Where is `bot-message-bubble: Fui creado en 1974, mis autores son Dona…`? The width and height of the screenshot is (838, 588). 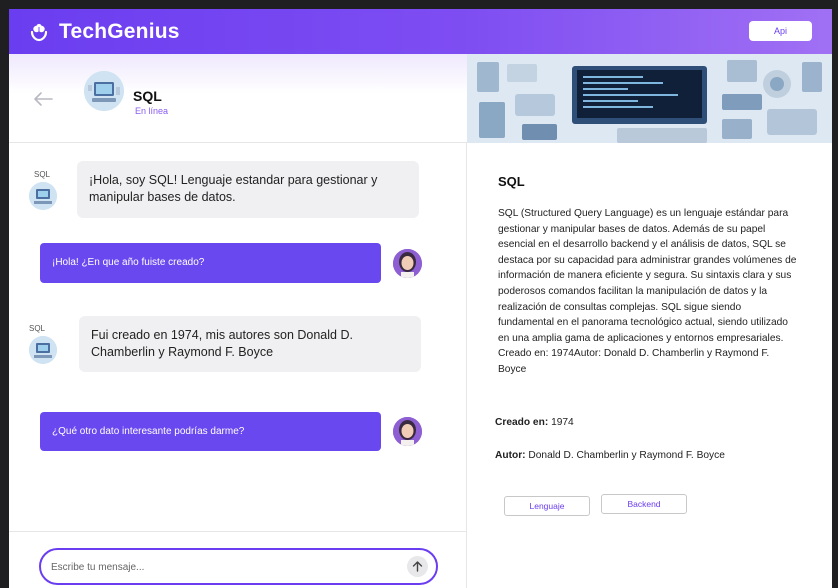
bot-message-bubble: Fui creado en 1974, mis autores son Dona… is located at coordinates (250, 344).